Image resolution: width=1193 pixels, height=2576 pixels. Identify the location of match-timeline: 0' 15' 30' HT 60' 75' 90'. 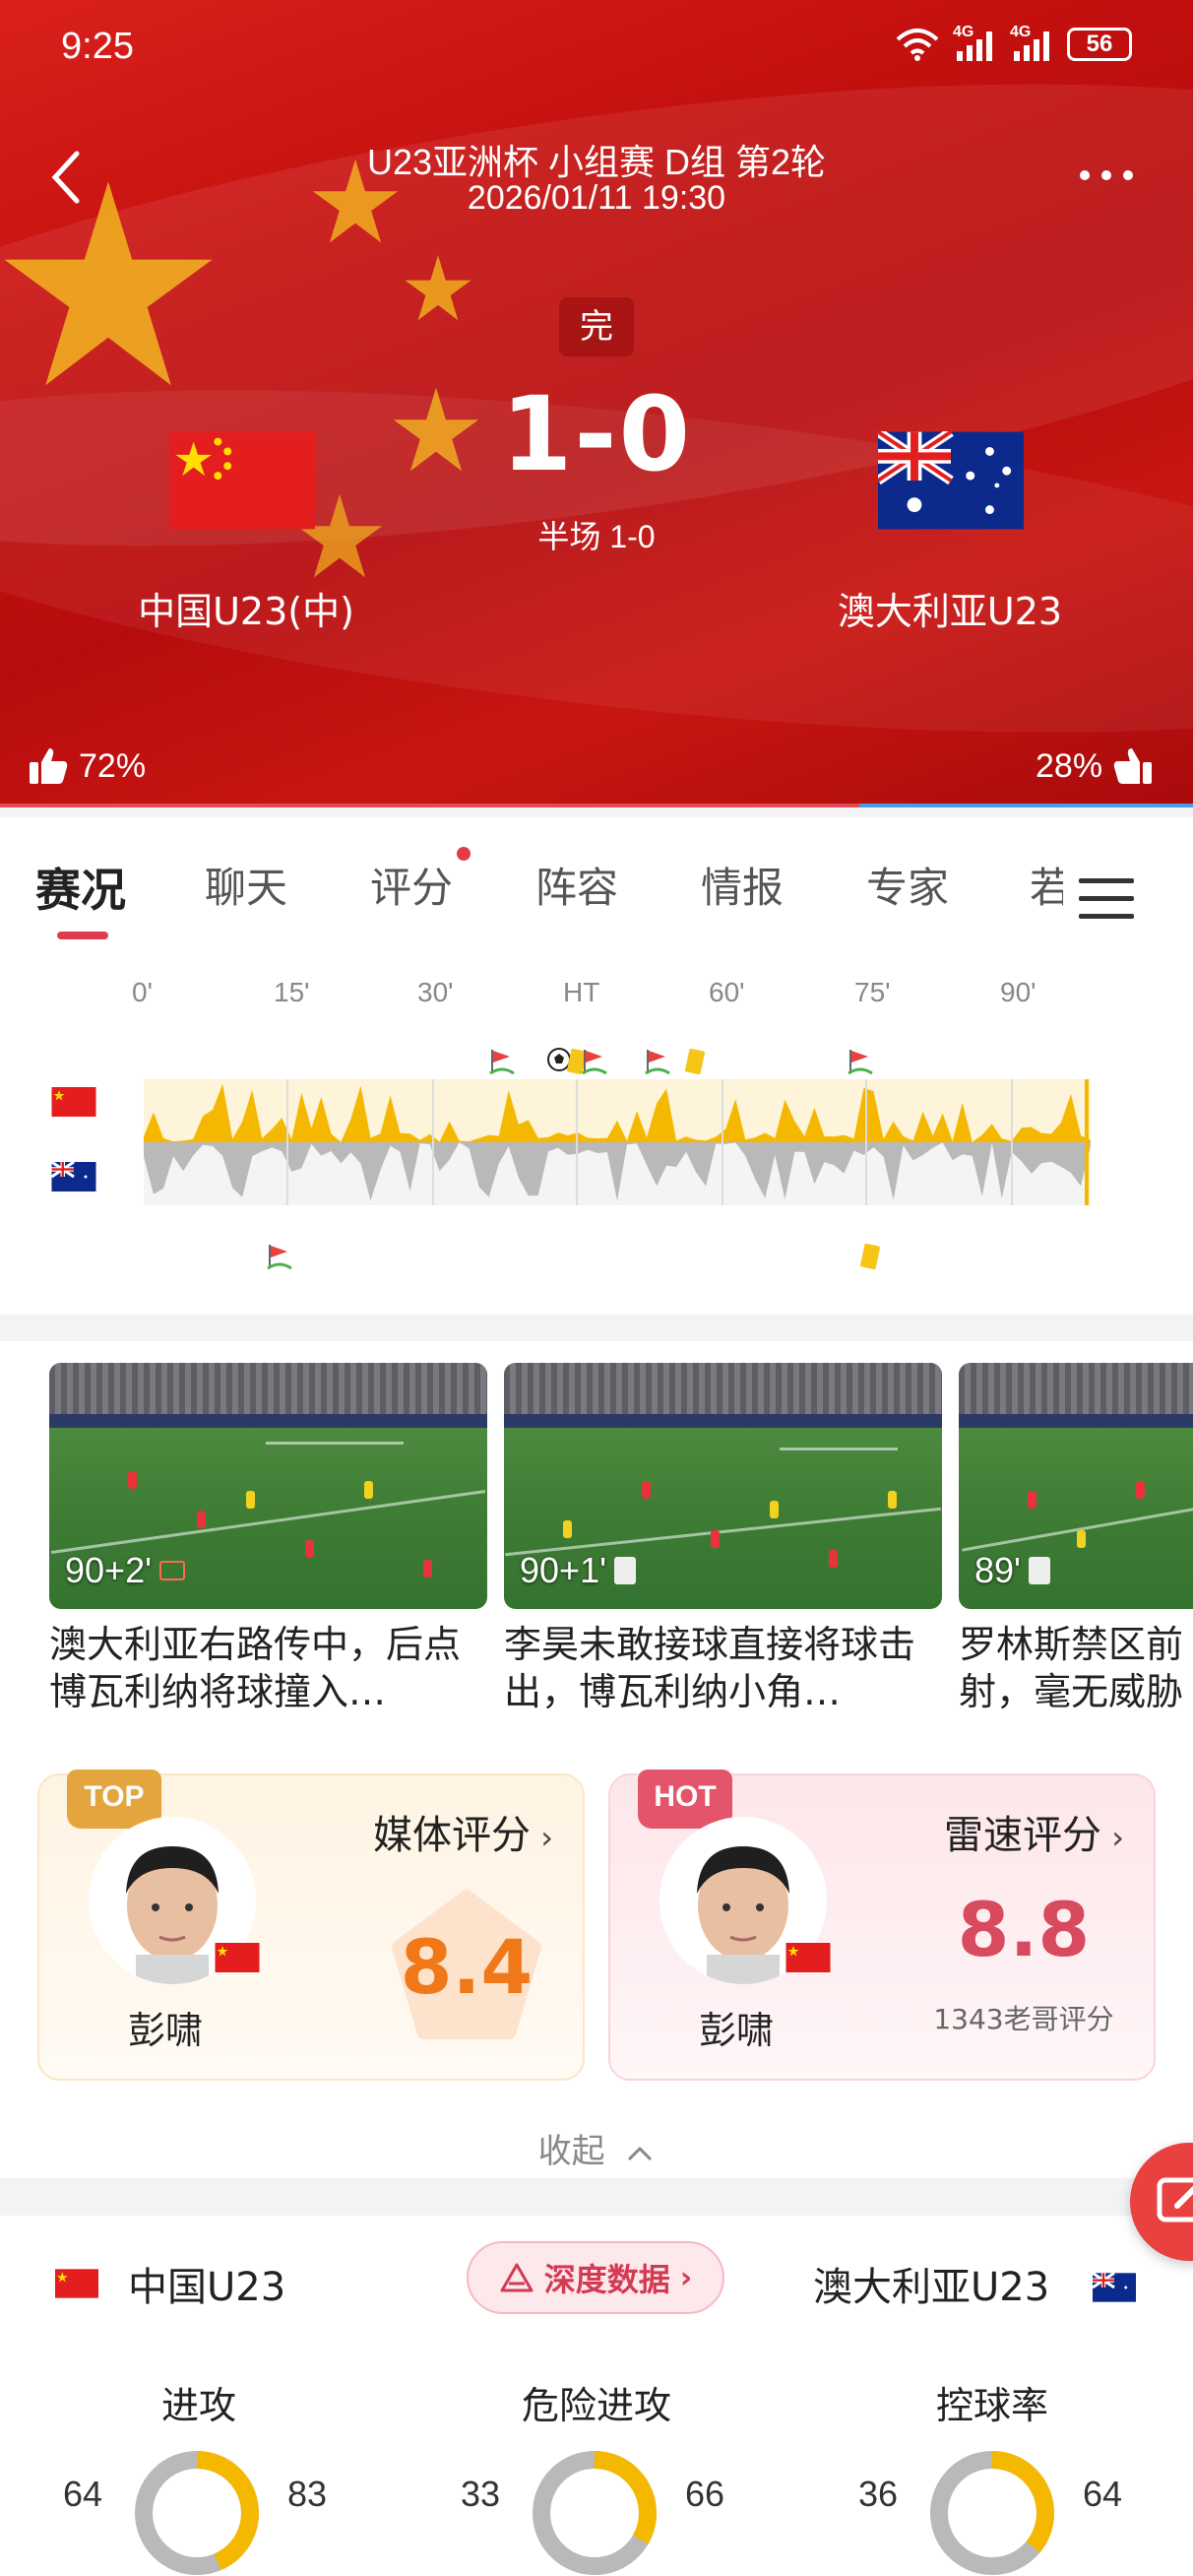
(596, 1140).